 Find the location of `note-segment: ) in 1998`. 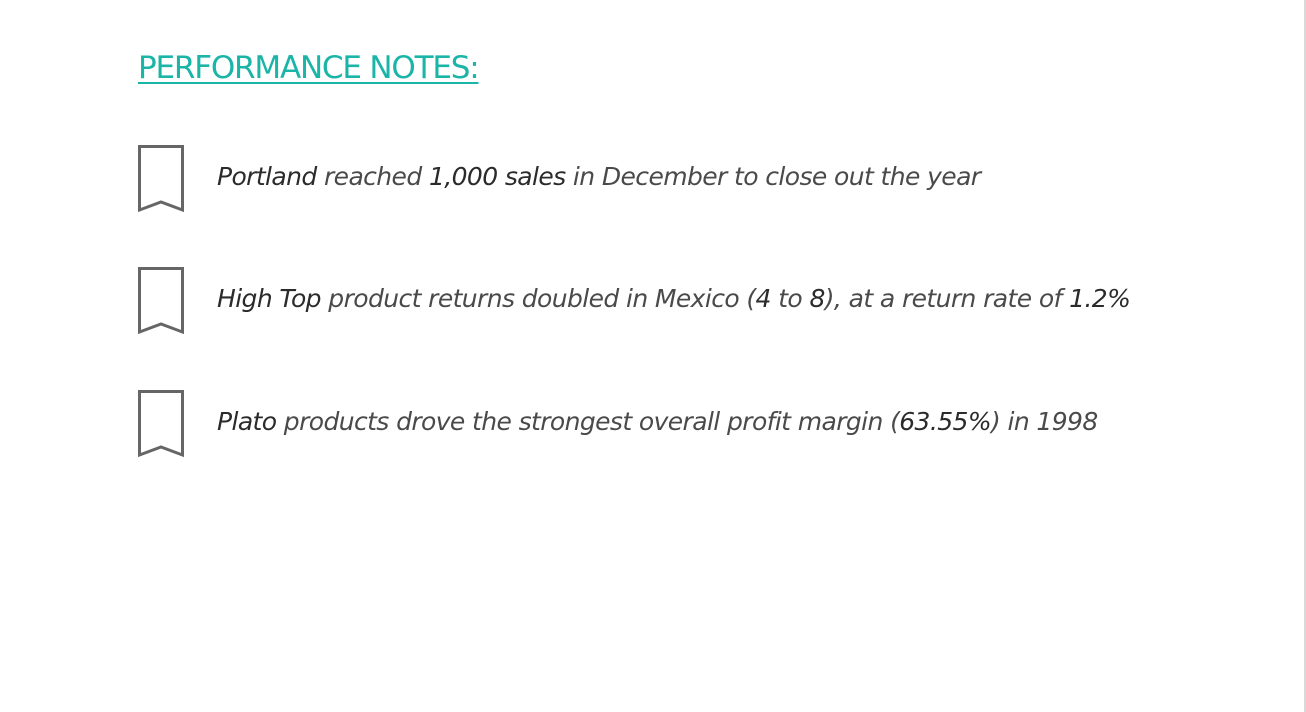

note-segment: ) in 1998 is located at coordinates (1044, 421).